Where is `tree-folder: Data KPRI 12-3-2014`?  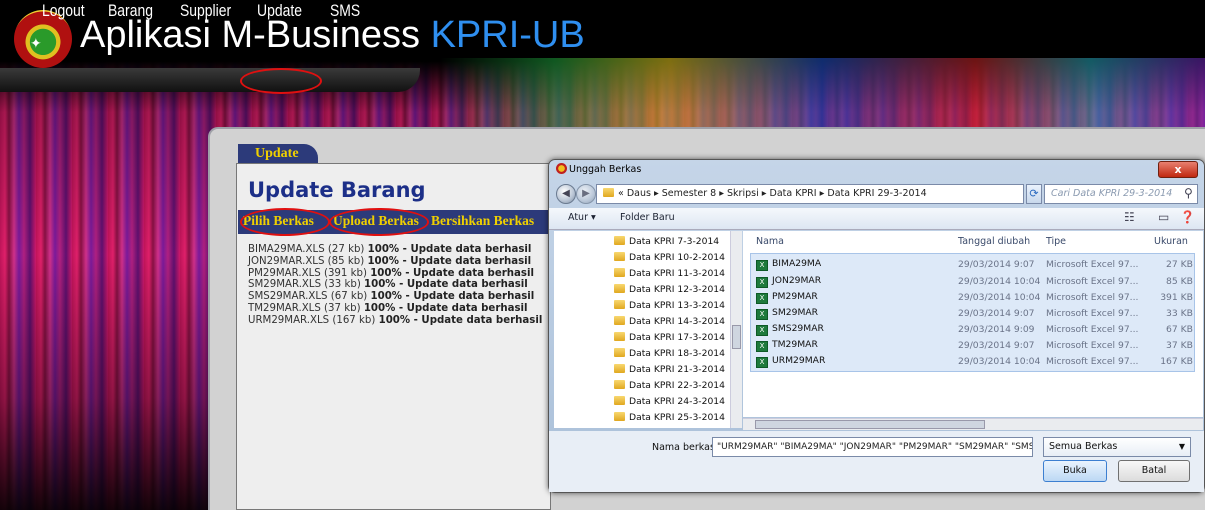
tree-folder: Data KPRI 12-3-2014 is located at coordinates (669, 289).